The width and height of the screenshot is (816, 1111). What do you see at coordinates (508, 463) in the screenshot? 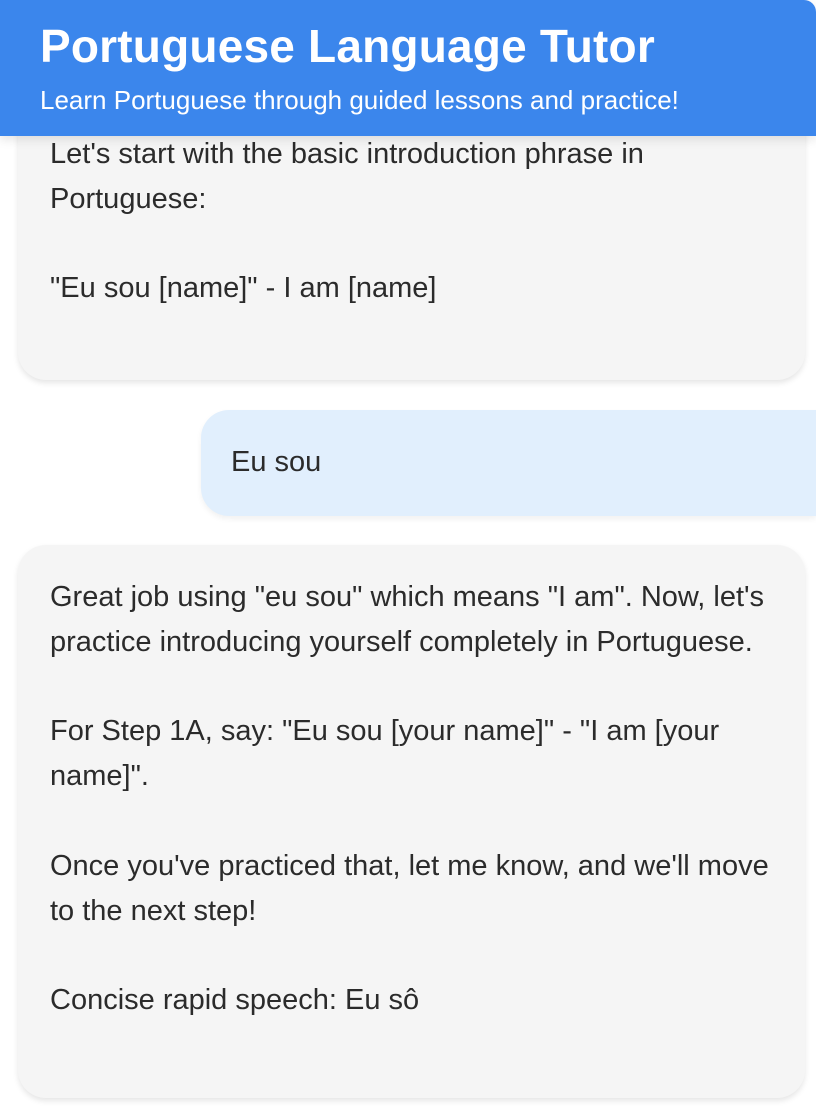
I see `user-message: Eu sou` at bounding box center [508, 463].